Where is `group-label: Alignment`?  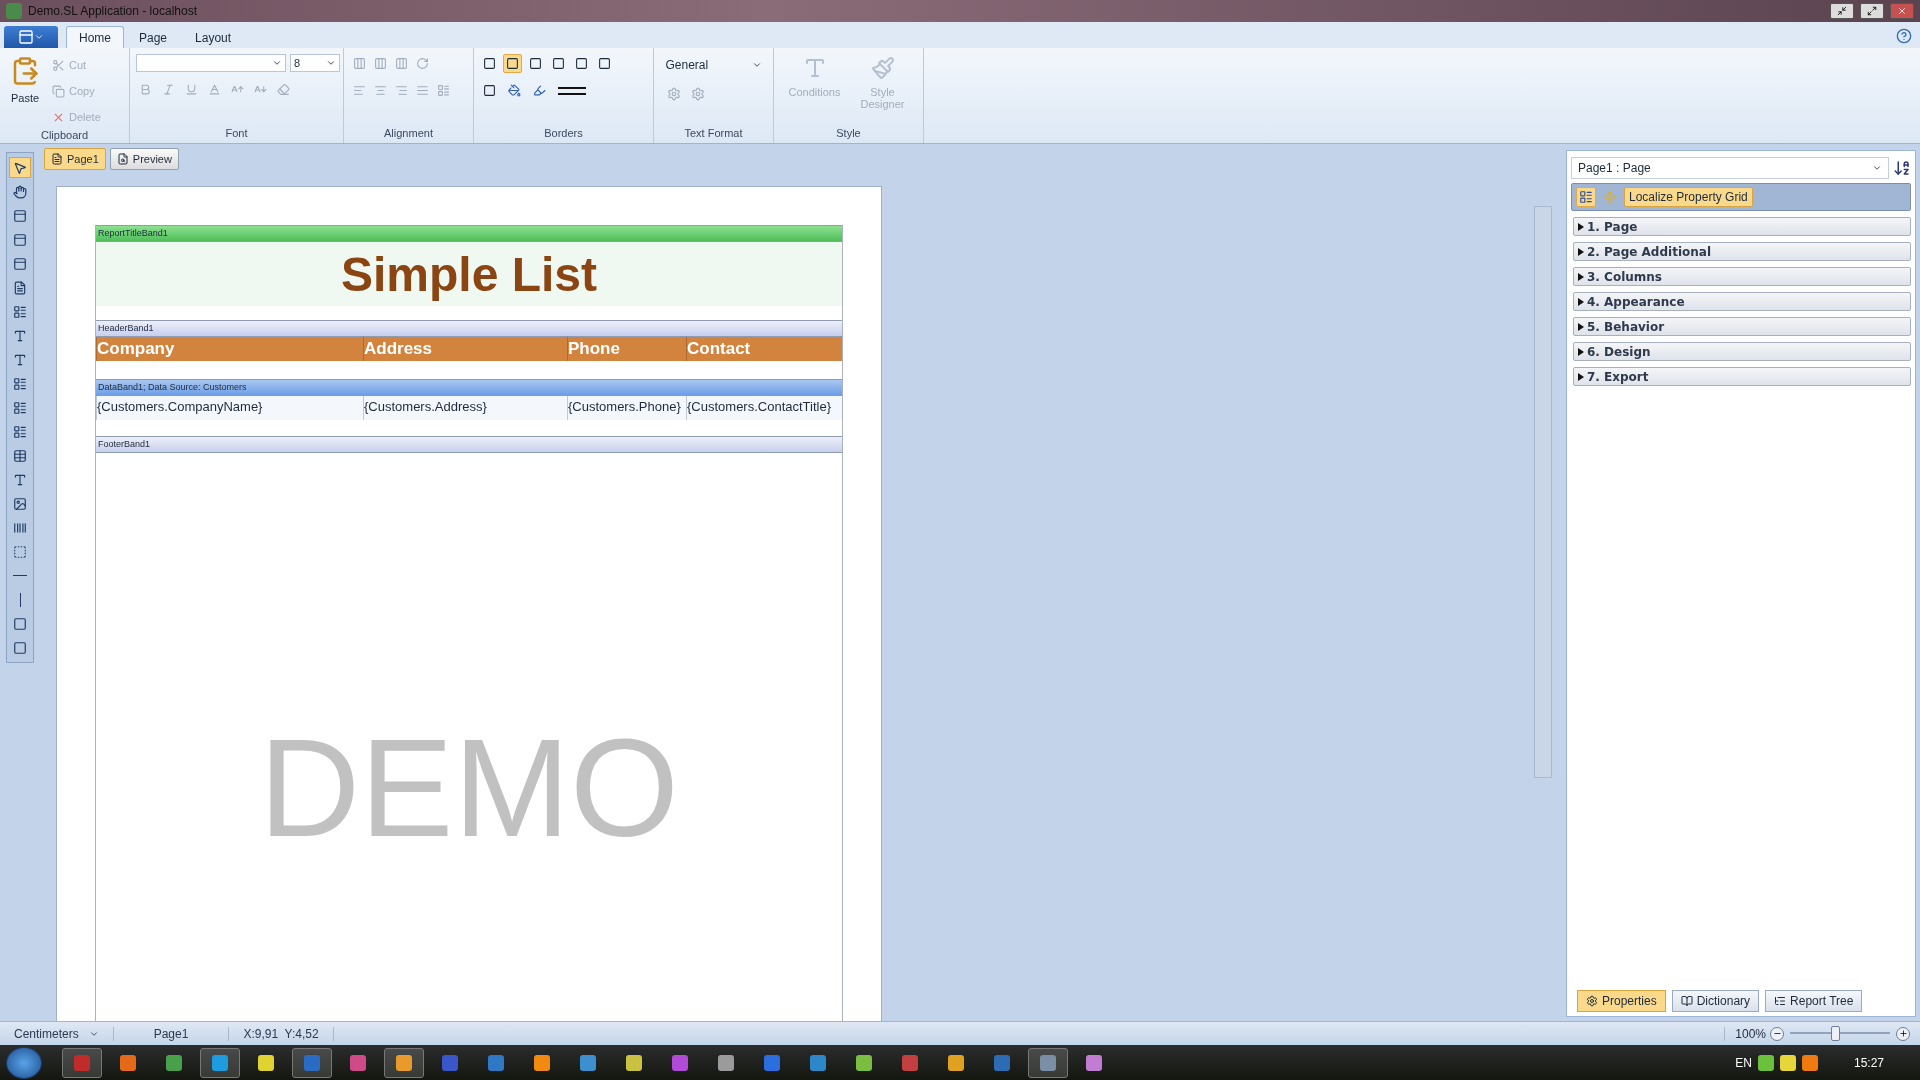
group-label: Alignment is located at coordinates (408, 133).